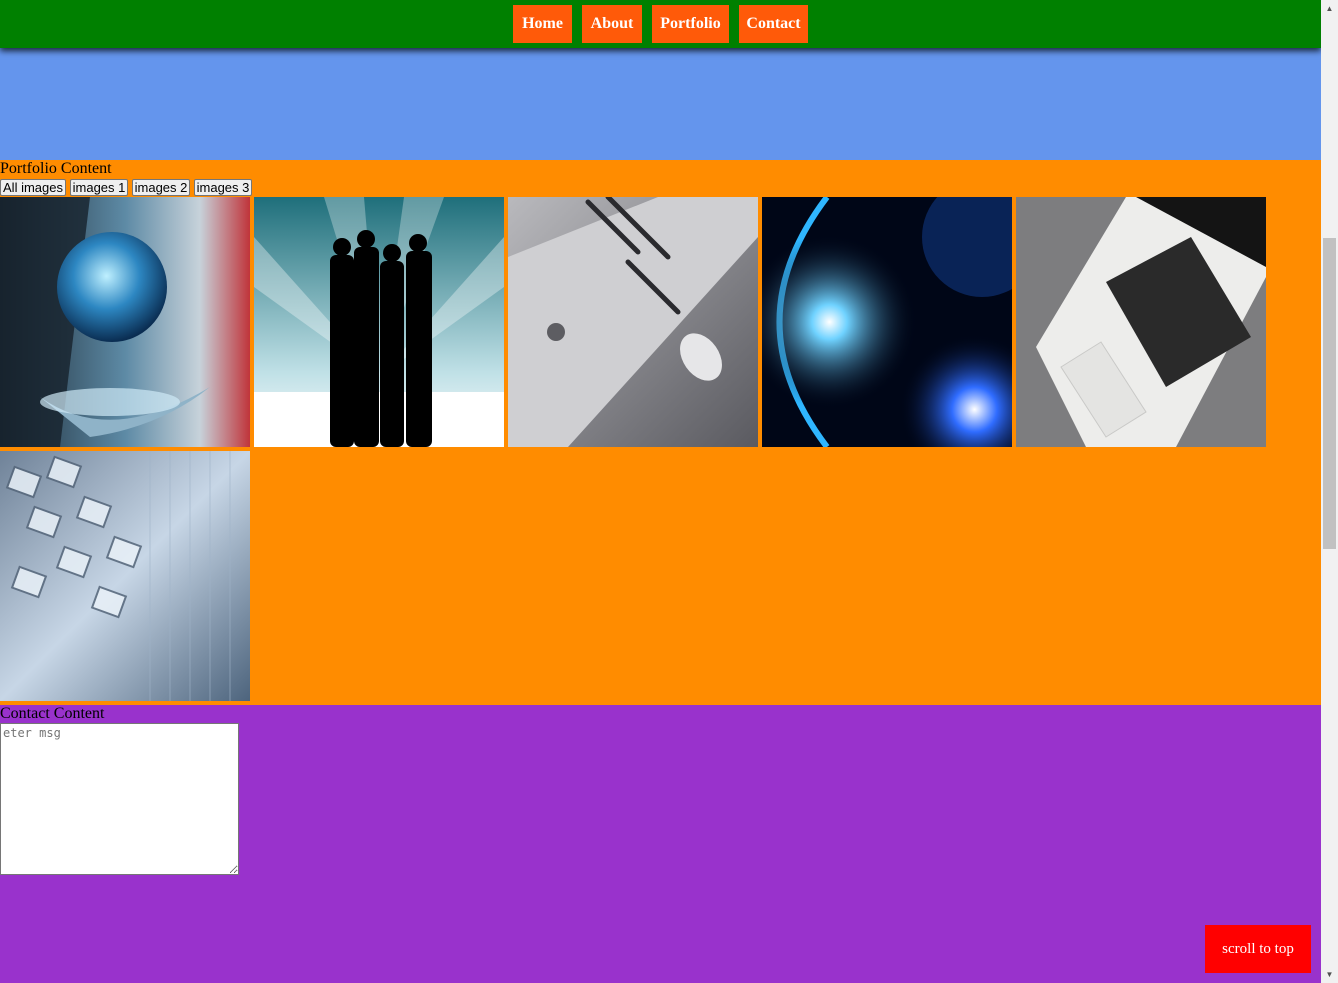 Image resolution: width=1338 pixels, height=983 pixels. What do you see at coordinates (633, 322) in the screenshot?
I see `portfolio-image-laptop-desk` at bounding box center [633, 322].